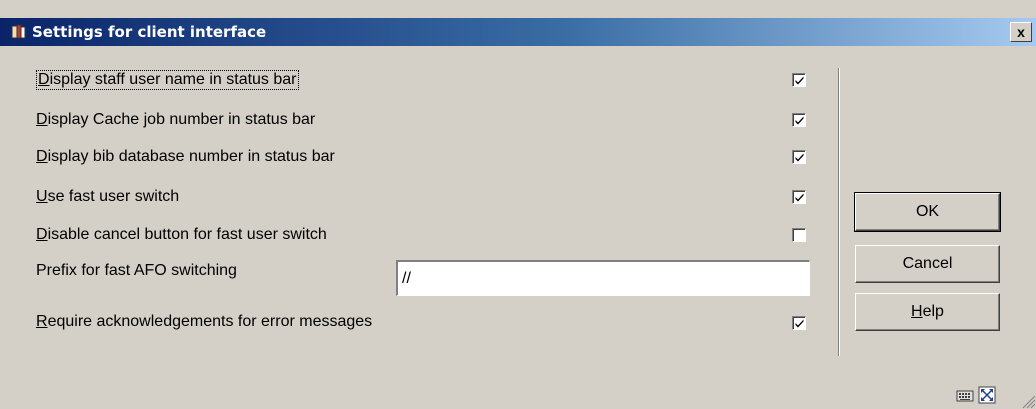  I want to click on option-label: Use fast user switch, so click(108, 196).